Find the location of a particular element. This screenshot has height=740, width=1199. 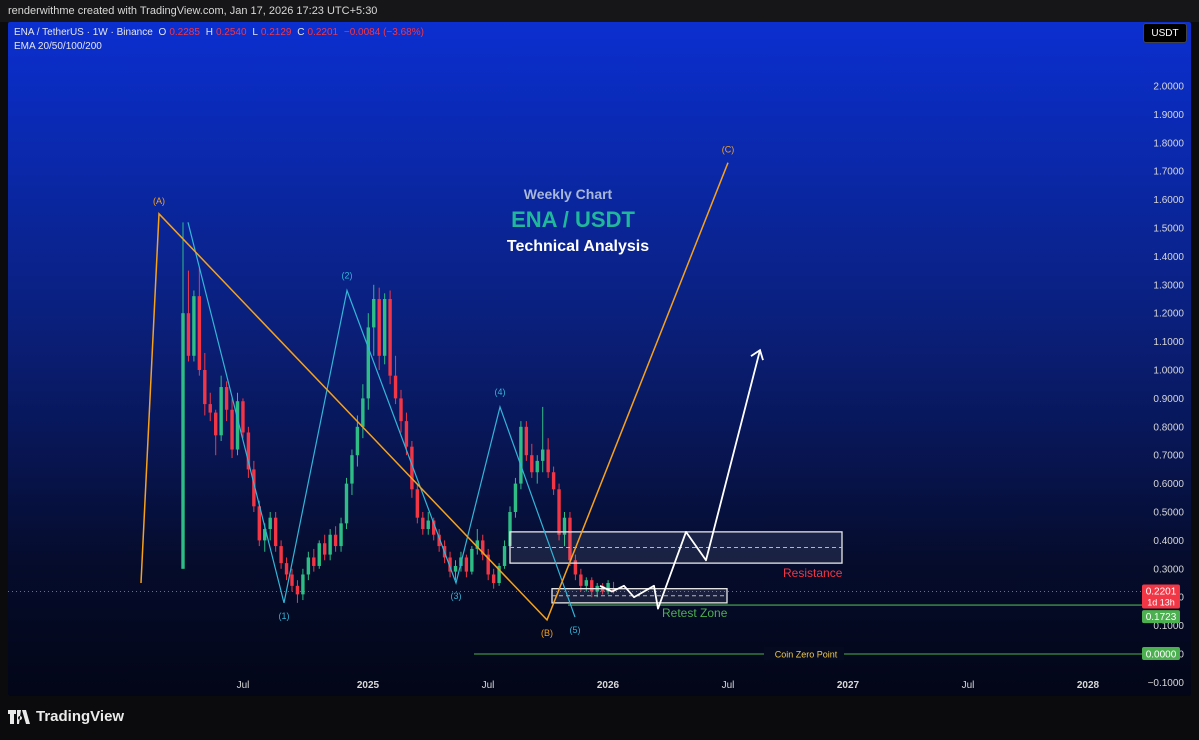

impulse-wave-label: (5) is located at coordinates (575, 630).